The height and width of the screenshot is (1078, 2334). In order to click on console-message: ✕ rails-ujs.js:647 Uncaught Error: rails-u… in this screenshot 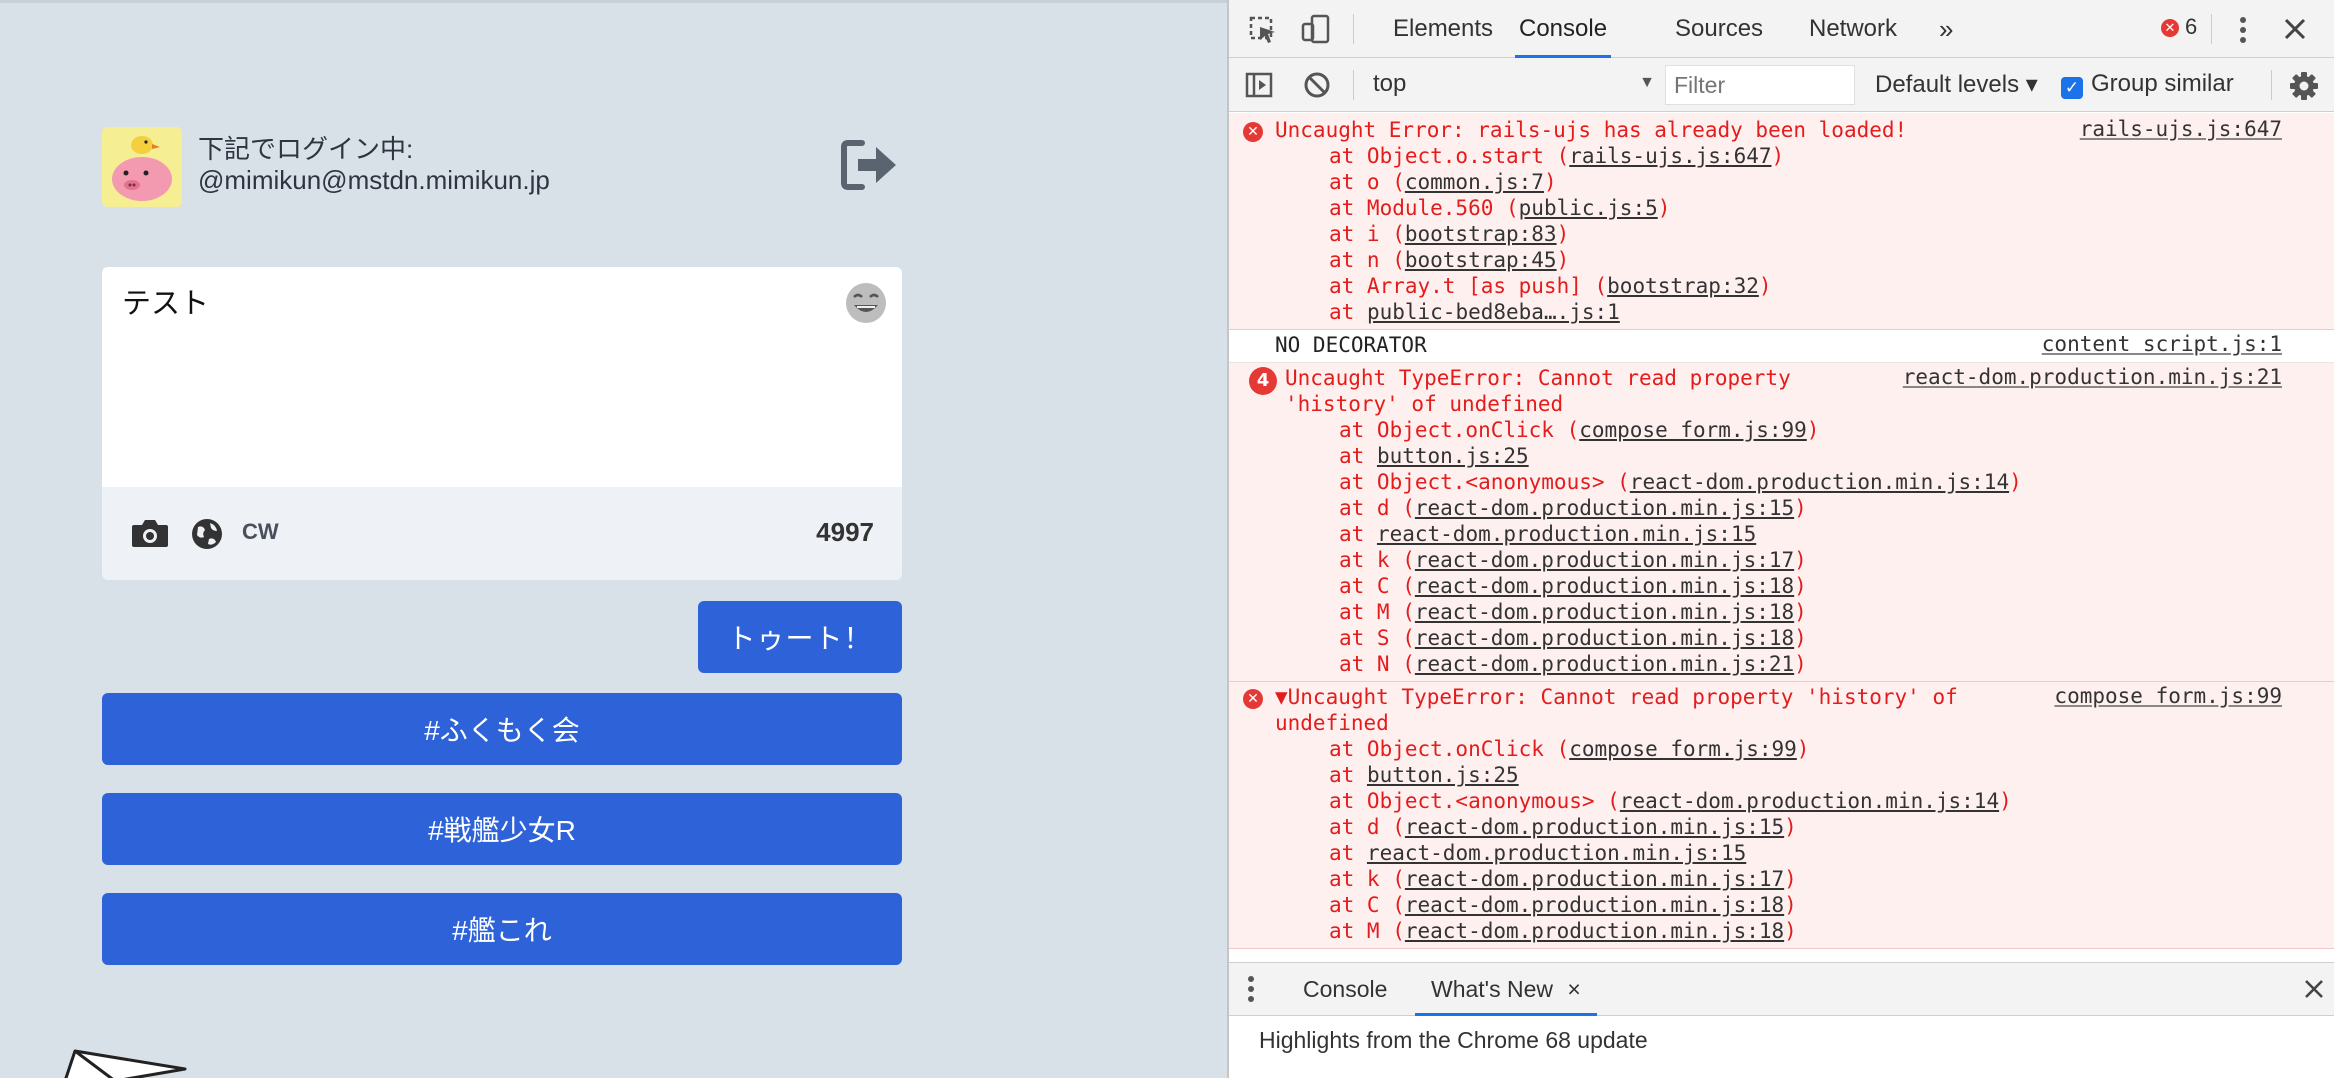, I will do `click(1781, 221)`.